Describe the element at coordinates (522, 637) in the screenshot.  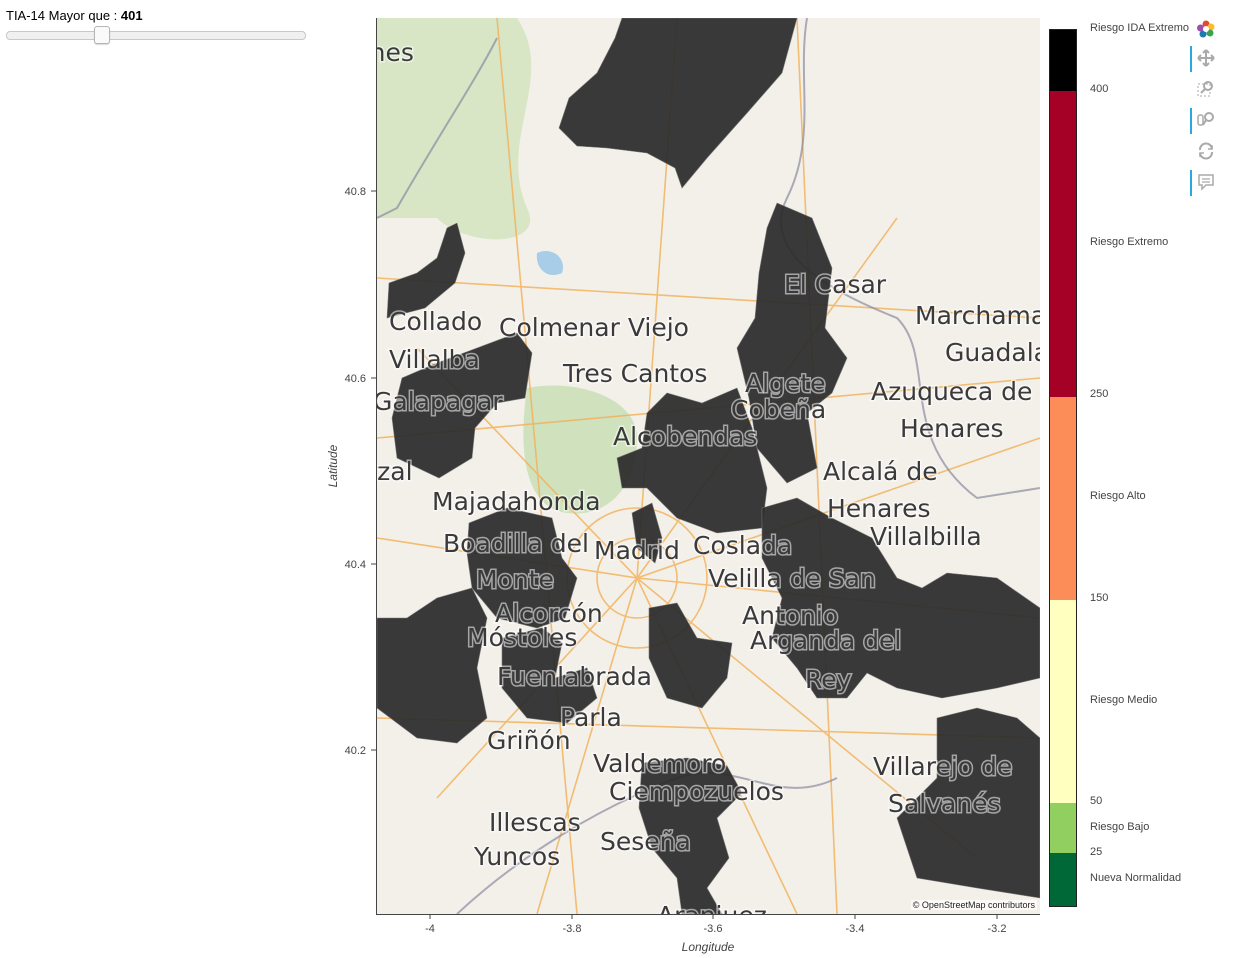
I see `place-label: Móstoles` at that location.